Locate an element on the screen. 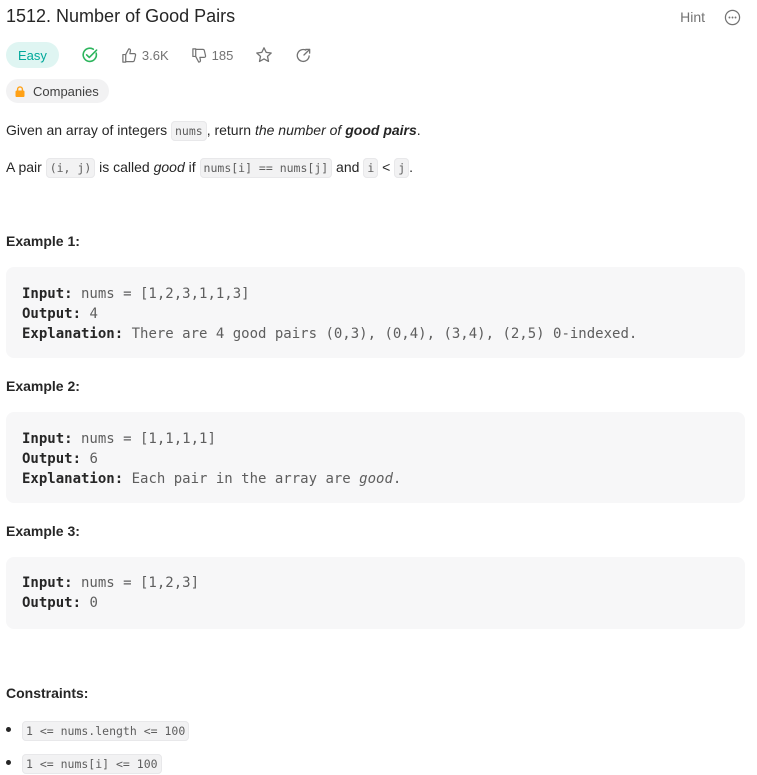 Image resolution: width=757 pixels, height=775 pixels. constraints-heading: Constraints: is located at coordinates (47, 693).